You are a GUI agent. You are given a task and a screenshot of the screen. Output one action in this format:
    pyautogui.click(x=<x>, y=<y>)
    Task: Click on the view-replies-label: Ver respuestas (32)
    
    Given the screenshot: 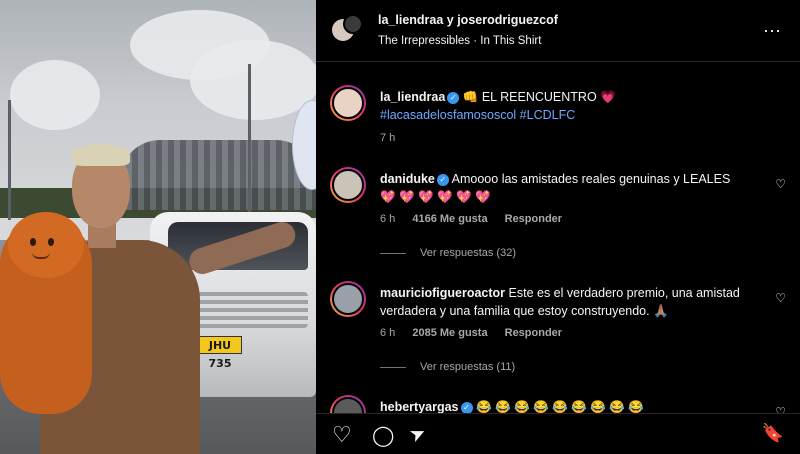 What is the action you would take?
    pyautogui.click(x=468, y=253)
    